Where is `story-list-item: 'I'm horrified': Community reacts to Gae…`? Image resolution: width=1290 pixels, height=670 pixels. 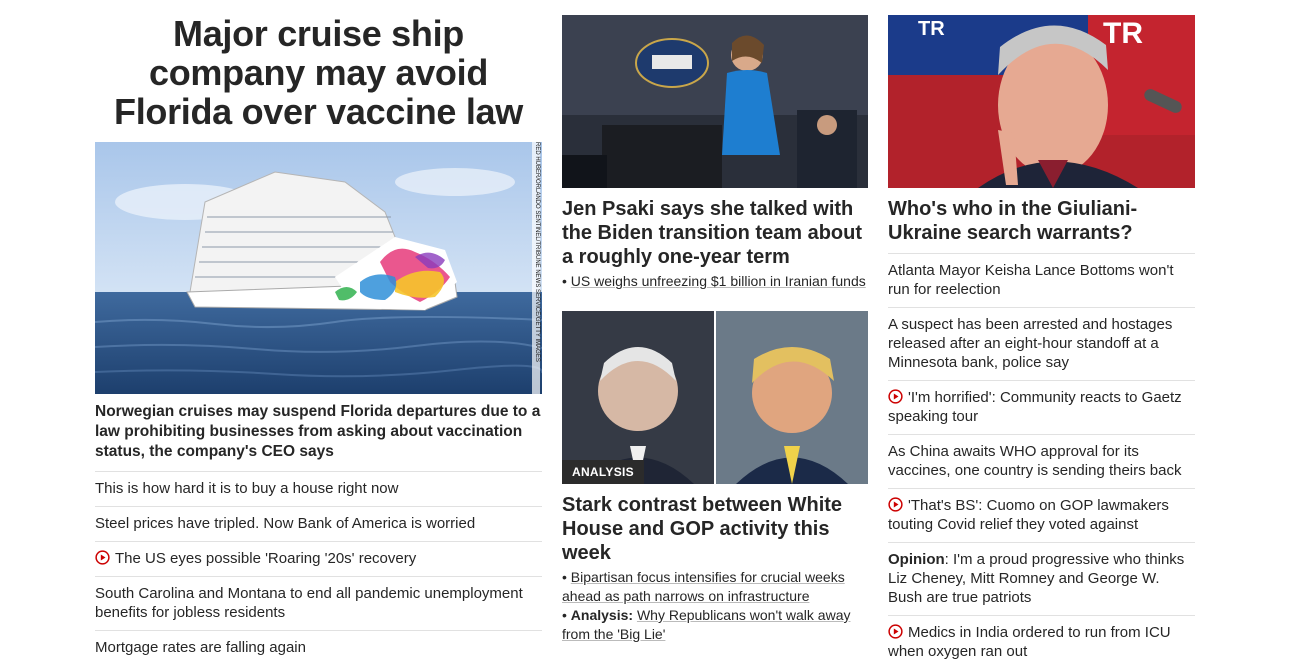 story-list-item: 'I'm horrified': Community reacts to Gae… is located at coordinates (1041, 408).